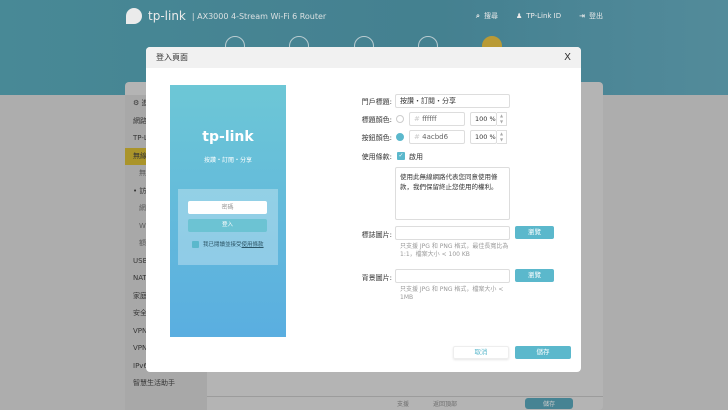 This screenshot has width=728, height=410. Describe the element at coordinates (452, 293) in the screenshot. I see `background-hint: 只支援 JPG 和 PNG 格式，檔案大小 < 1MB` at that location.